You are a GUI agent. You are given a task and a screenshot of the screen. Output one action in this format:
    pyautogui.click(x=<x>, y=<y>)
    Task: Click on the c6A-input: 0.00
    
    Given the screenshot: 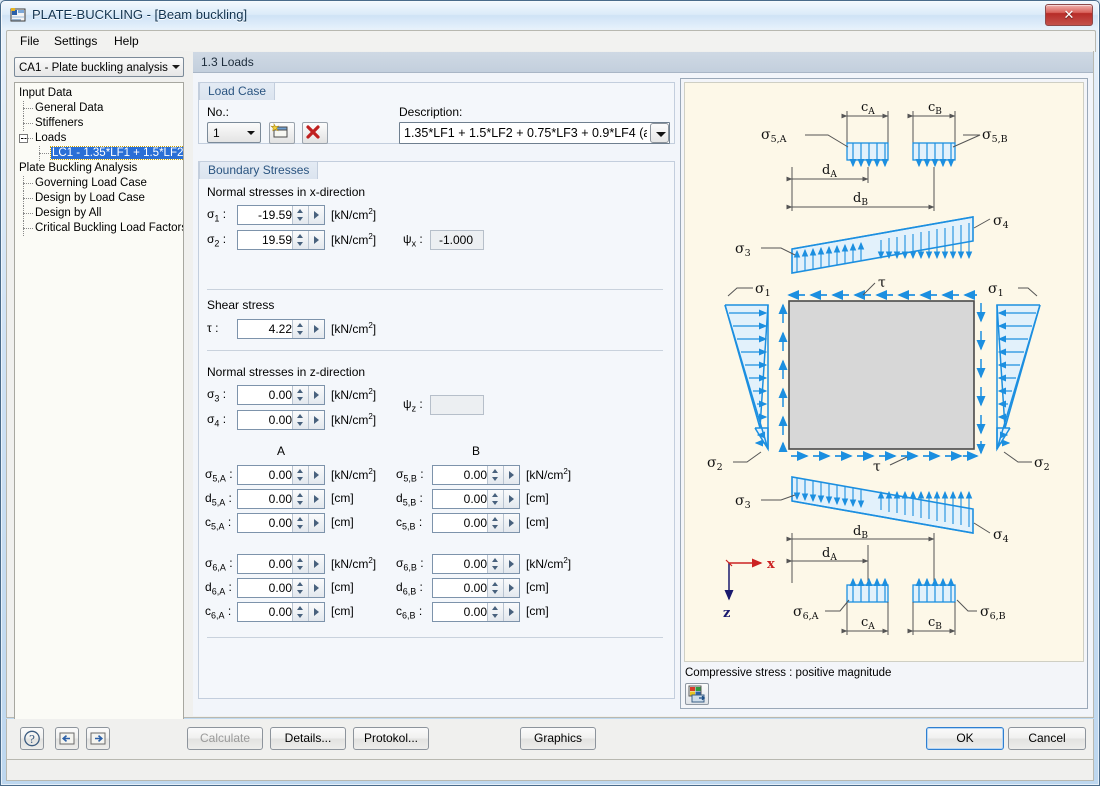 What is the action you would take?
    pyautogui.click(x=281, y=612)
    